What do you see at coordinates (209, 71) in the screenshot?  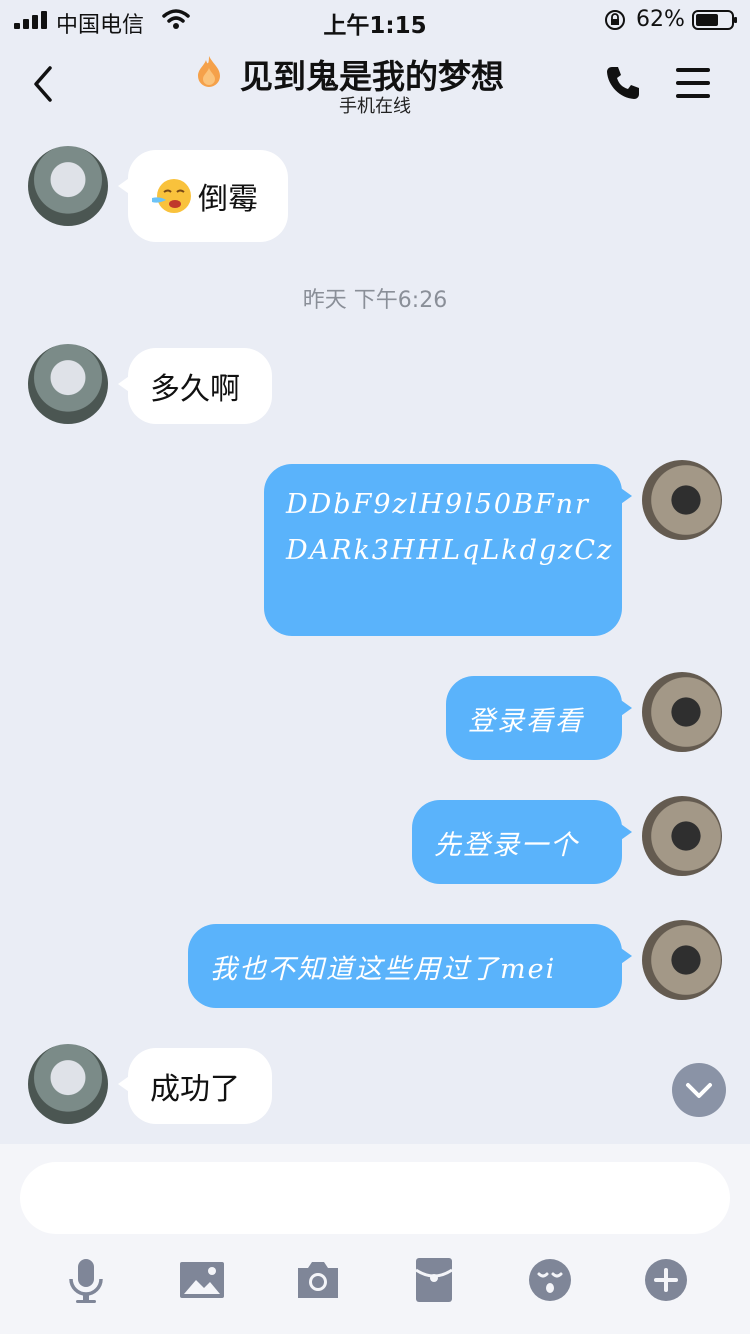 I see `flame-icon` at bounding box center [209, 71].